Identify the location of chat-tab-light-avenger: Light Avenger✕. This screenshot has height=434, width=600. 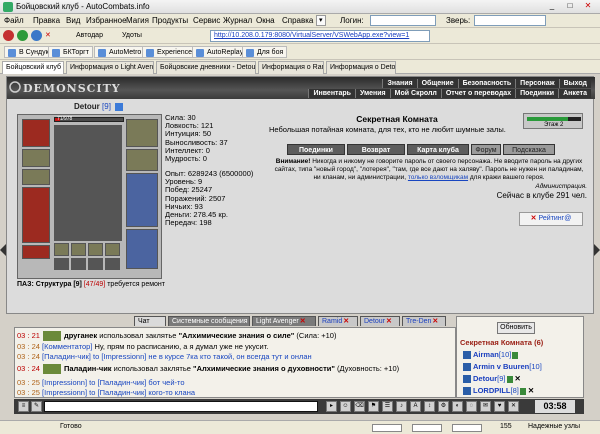
(284, 321).